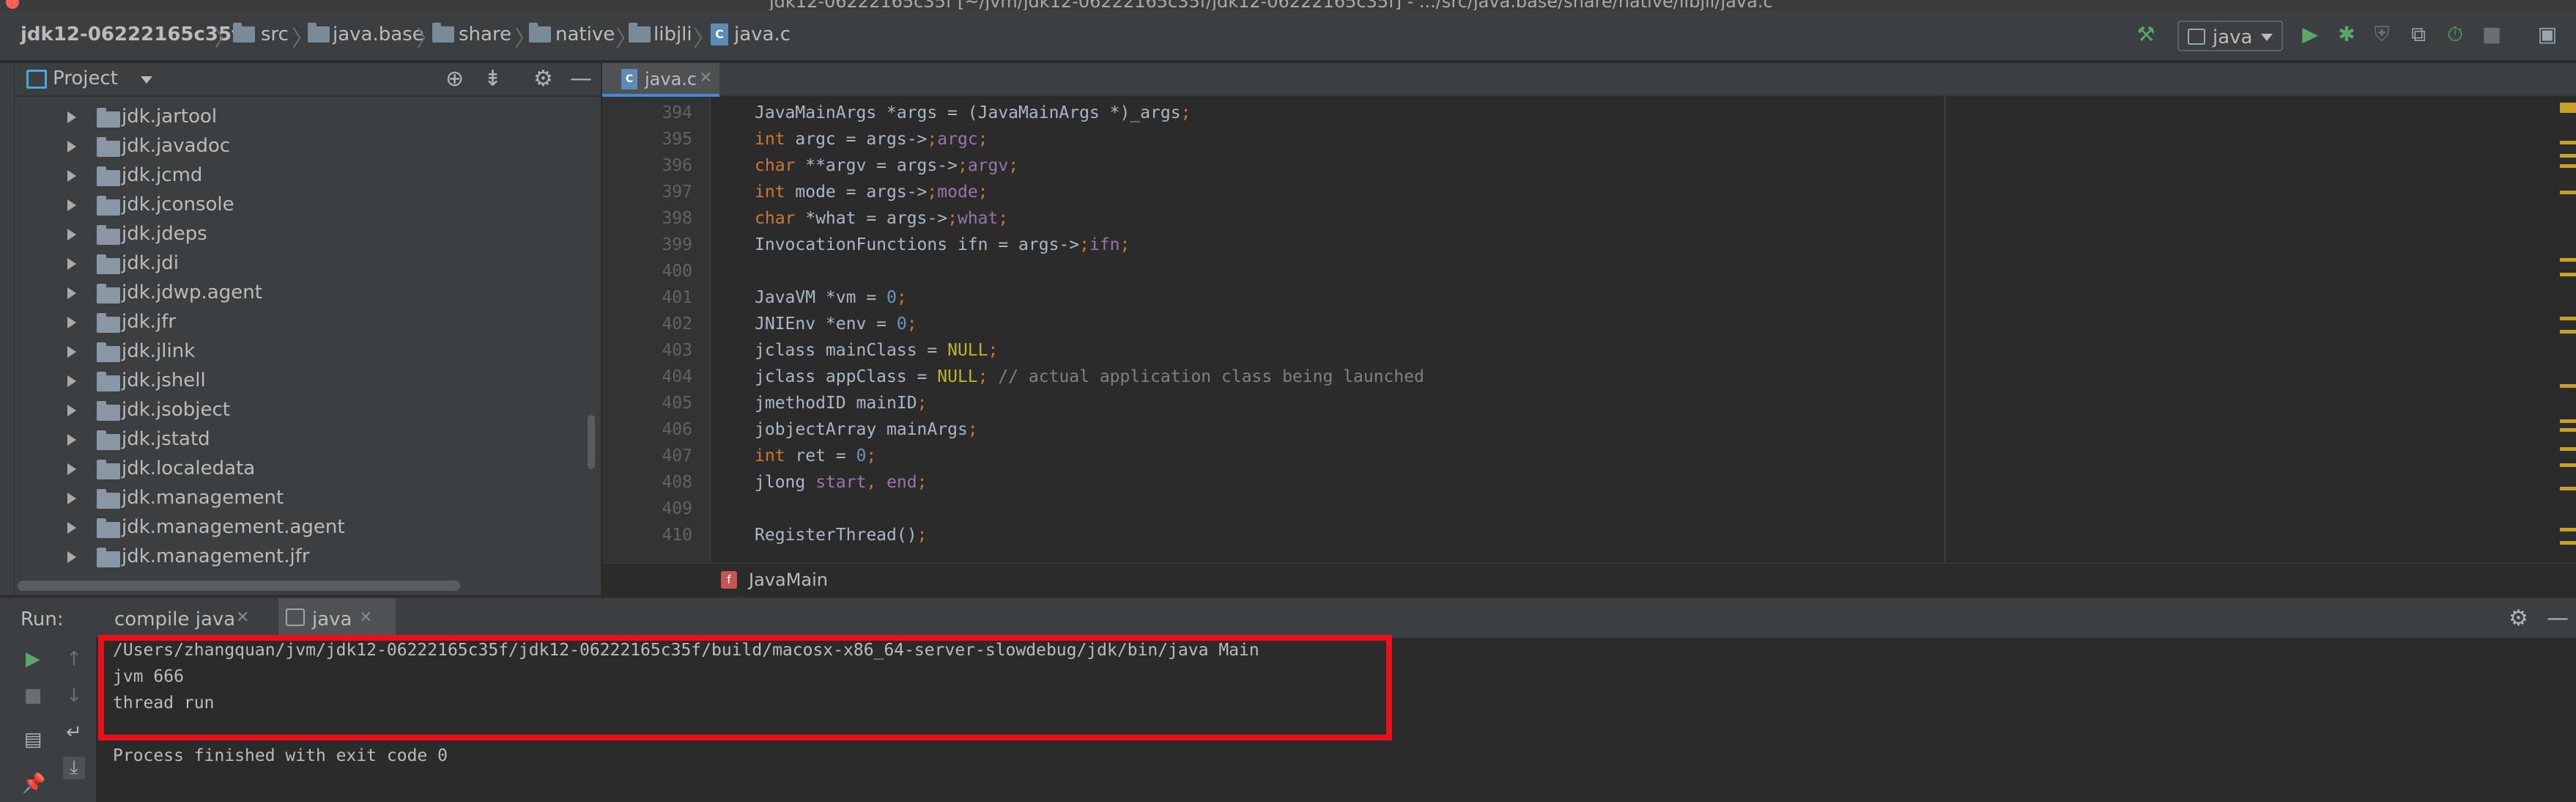  What do you see at coordinates (2145, 34) in the screenshot?
I see `build-hammer-icon: ⚒` at bounding box center [2145, 34].